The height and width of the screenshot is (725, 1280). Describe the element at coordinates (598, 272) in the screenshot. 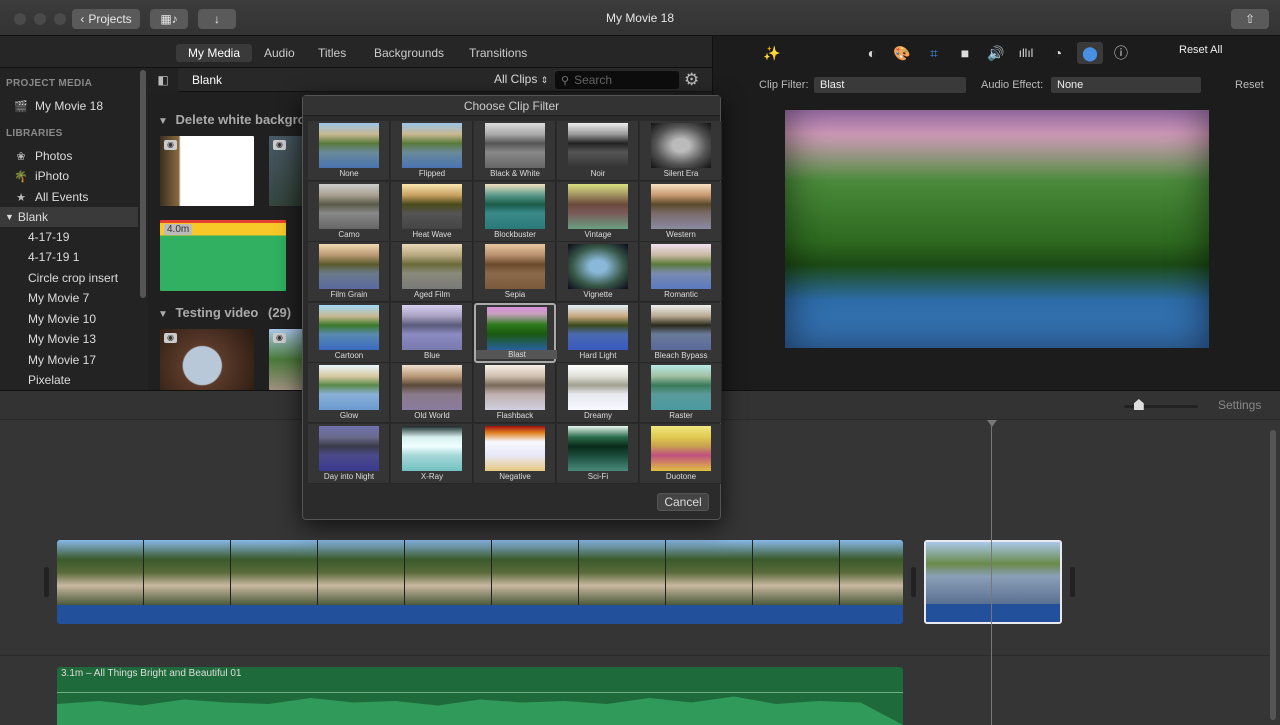

I see `filter-option: Vignette` at that location.